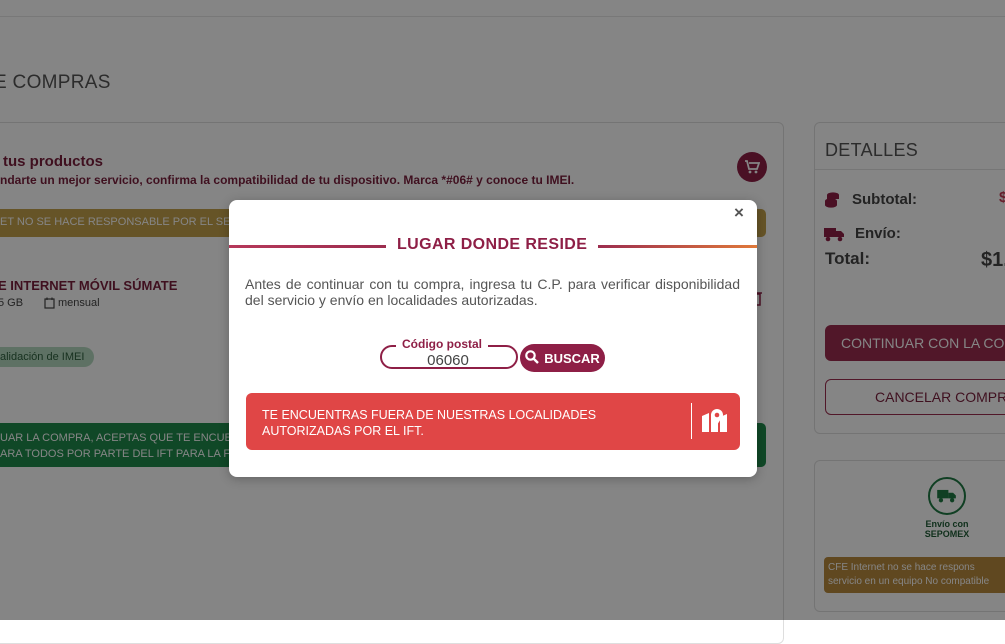  I want to click on map-marker-icon, so click(714, 423).